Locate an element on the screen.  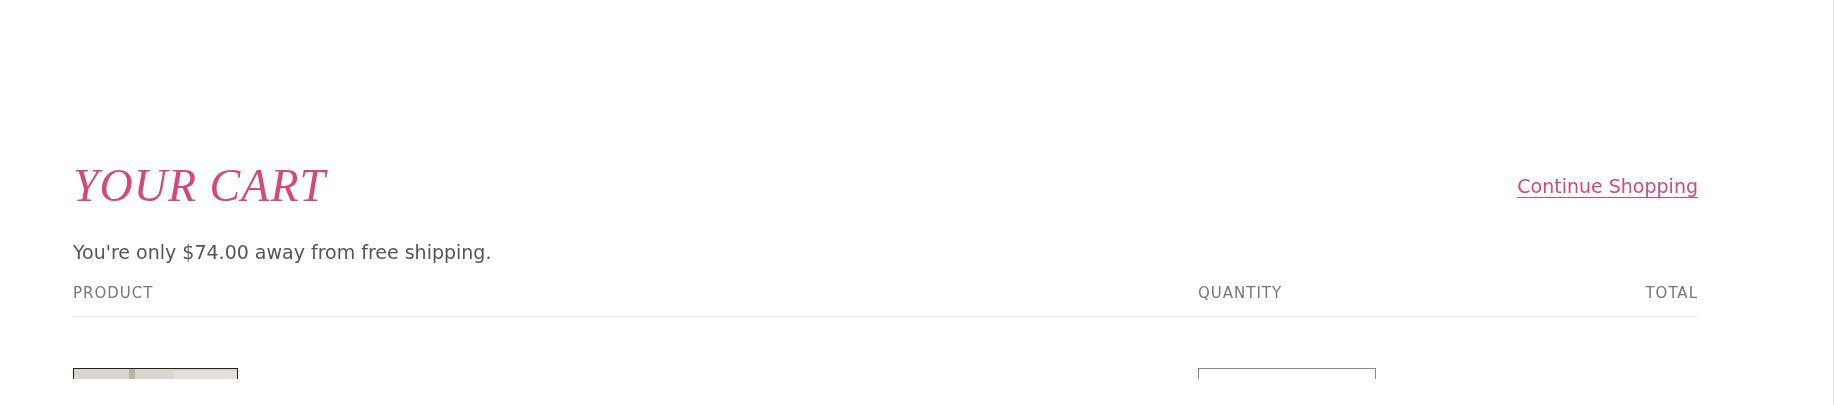
column-header: QUANTITY is located at coordinates (1241, 293).